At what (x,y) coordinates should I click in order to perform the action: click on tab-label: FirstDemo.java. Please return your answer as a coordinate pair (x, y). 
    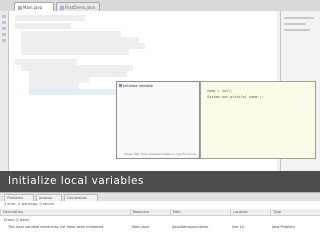
    Looking at the image, I should click on (80, 7).